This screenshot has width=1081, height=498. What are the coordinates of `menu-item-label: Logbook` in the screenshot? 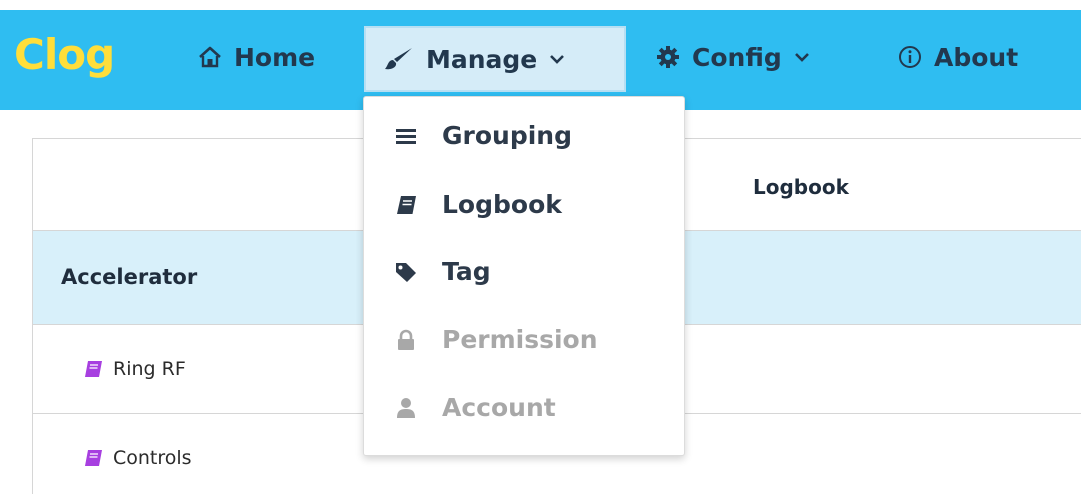 It's located at (502, 204).